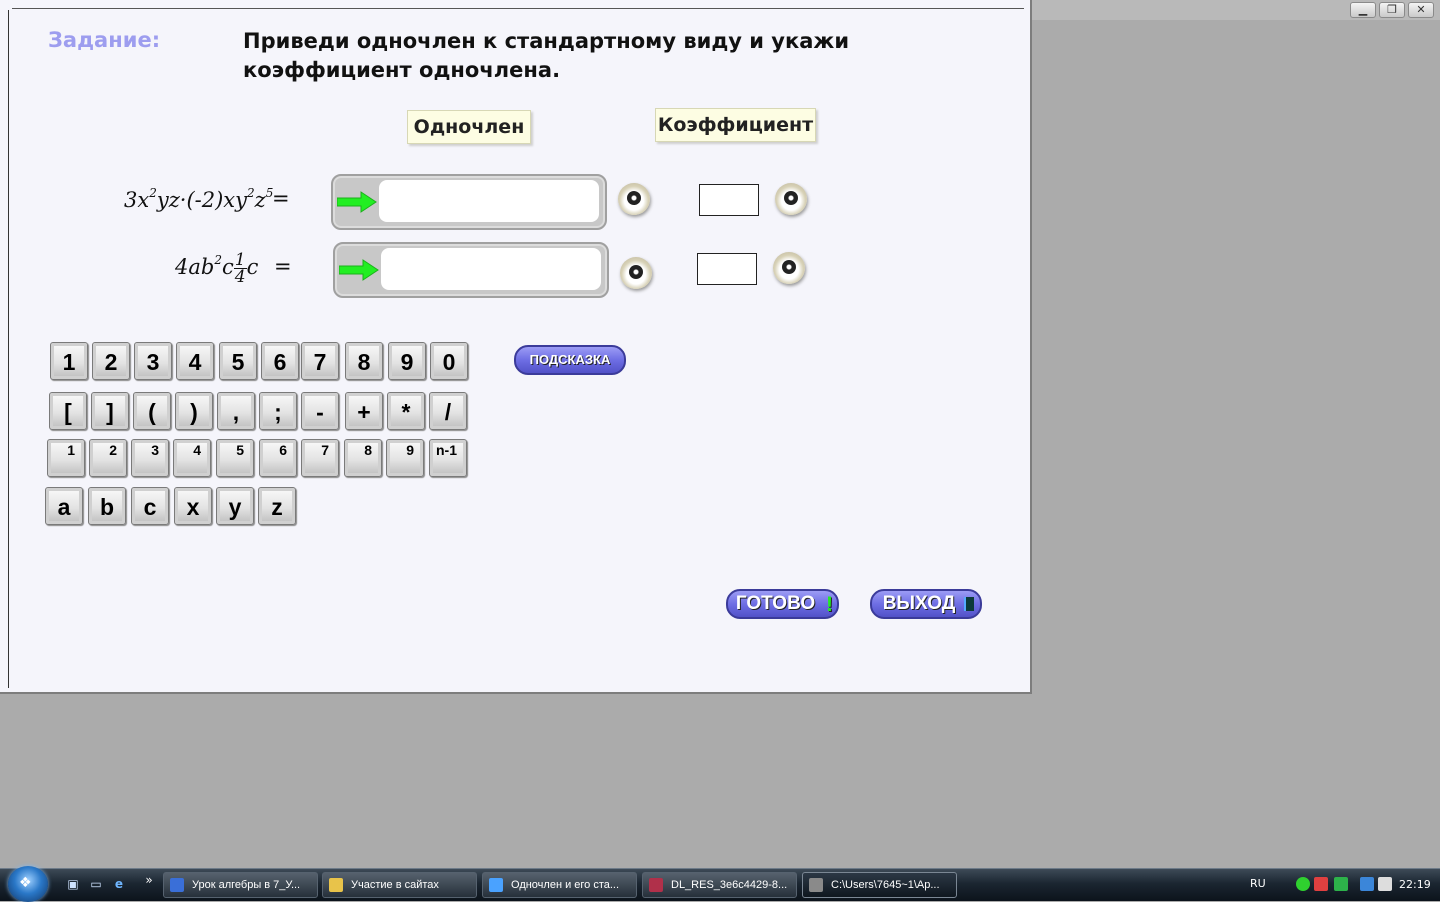 This screenshot has width=1440, height=902. What do you see at coordinates (283, 266) in the screenshot?
I see `equals-sign-2: =` at bounding box center [283, 266].